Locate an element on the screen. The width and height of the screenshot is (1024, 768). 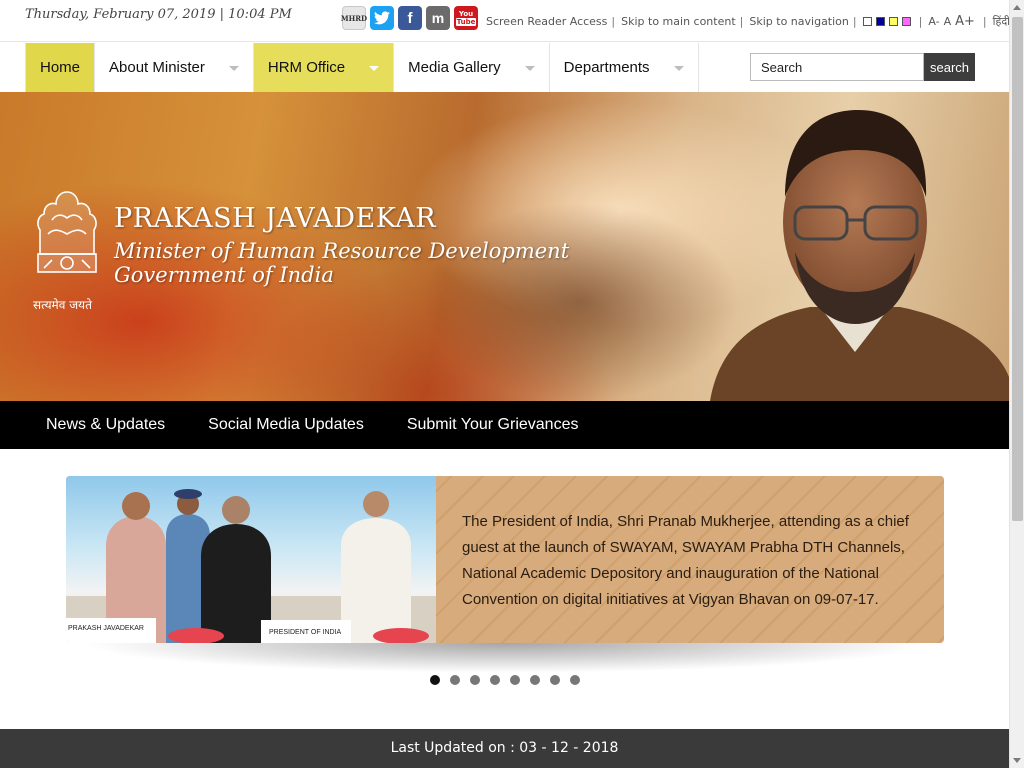
emblem-motto: सत्यमेव जयते is located at coordinates (62, 305).